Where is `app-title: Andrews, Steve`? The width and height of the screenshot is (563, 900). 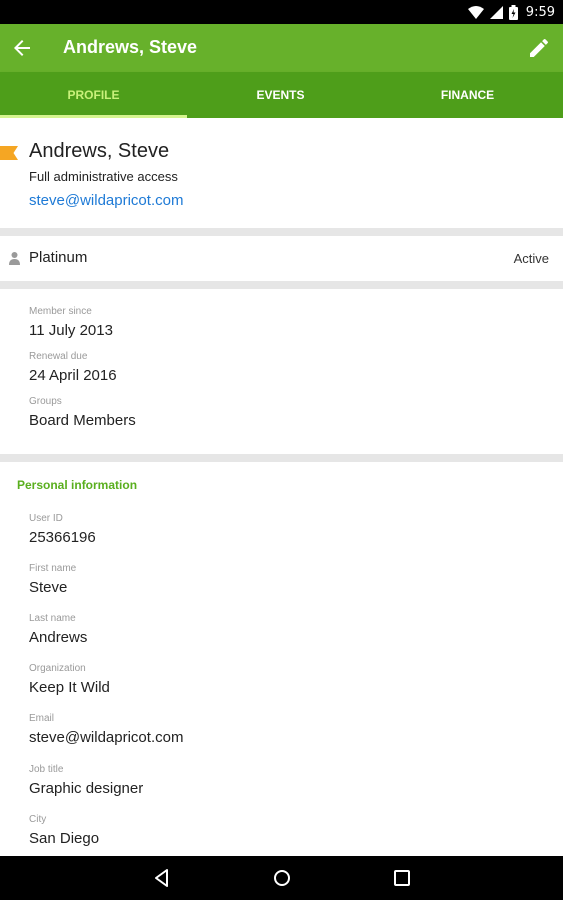
app-title: Andrews, Steve is located at coordinates (130, 47).